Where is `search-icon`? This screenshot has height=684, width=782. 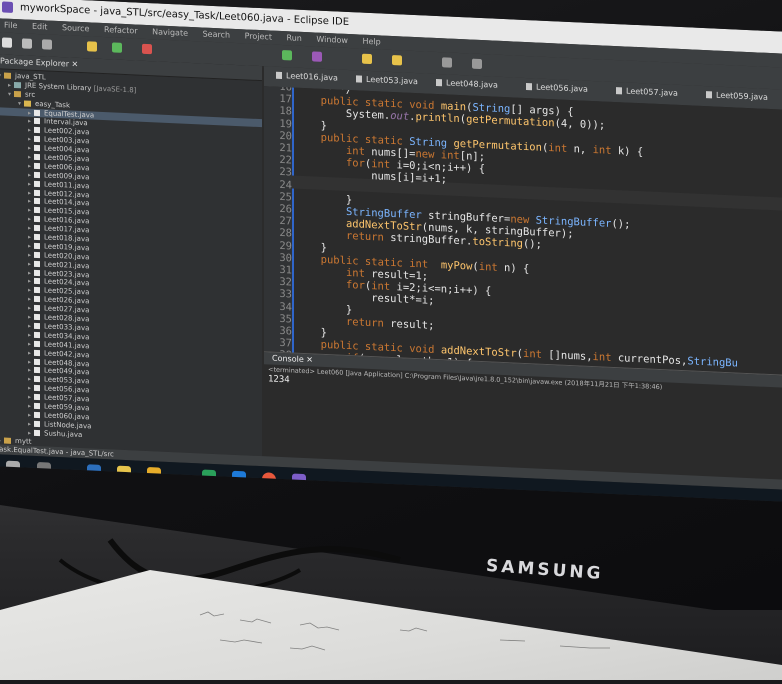 search-icon is located at coordinates (397, 60).